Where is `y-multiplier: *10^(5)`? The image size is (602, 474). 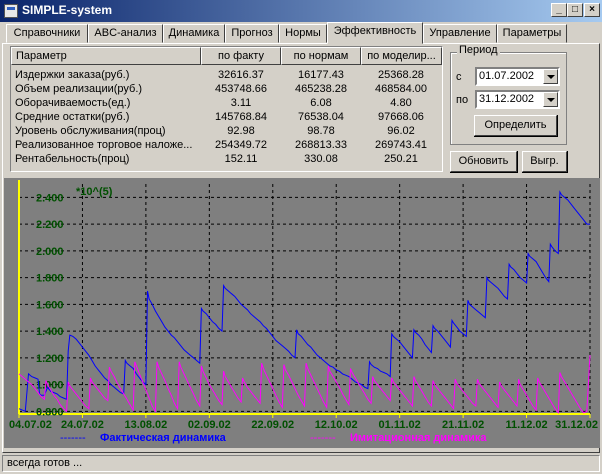 y-multiplier: *10^(5) is located at coordinates (94, 192).